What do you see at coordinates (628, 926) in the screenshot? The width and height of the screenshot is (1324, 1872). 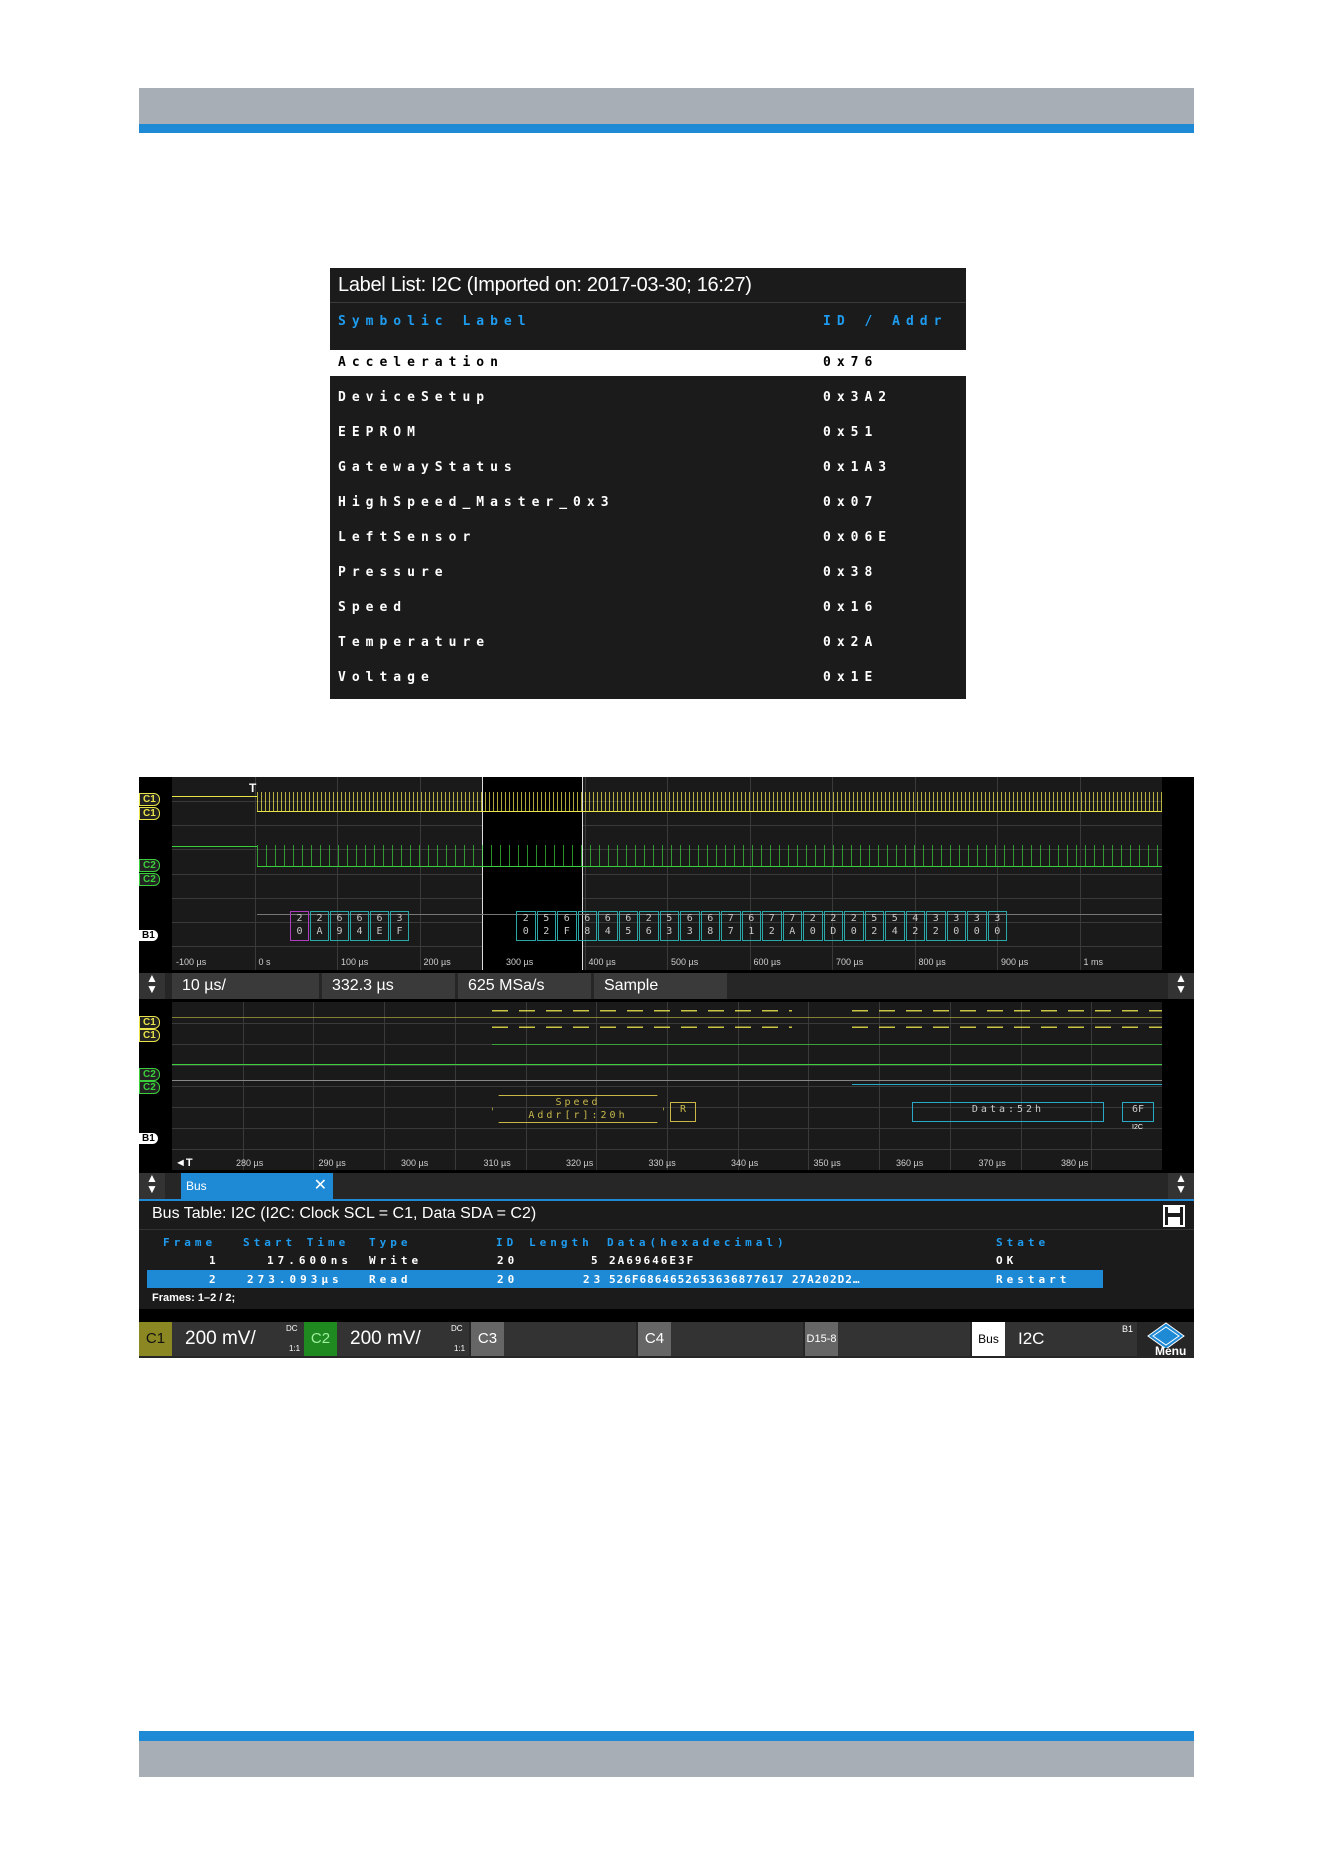 I see `decoded-byte: 65` at bounding box center [628, 926].